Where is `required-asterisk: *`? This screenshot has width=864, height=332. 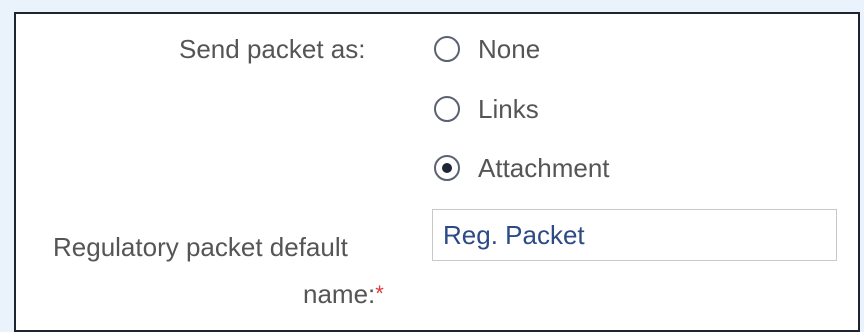
required-asterisk: * is located at coordinates (379, 293).